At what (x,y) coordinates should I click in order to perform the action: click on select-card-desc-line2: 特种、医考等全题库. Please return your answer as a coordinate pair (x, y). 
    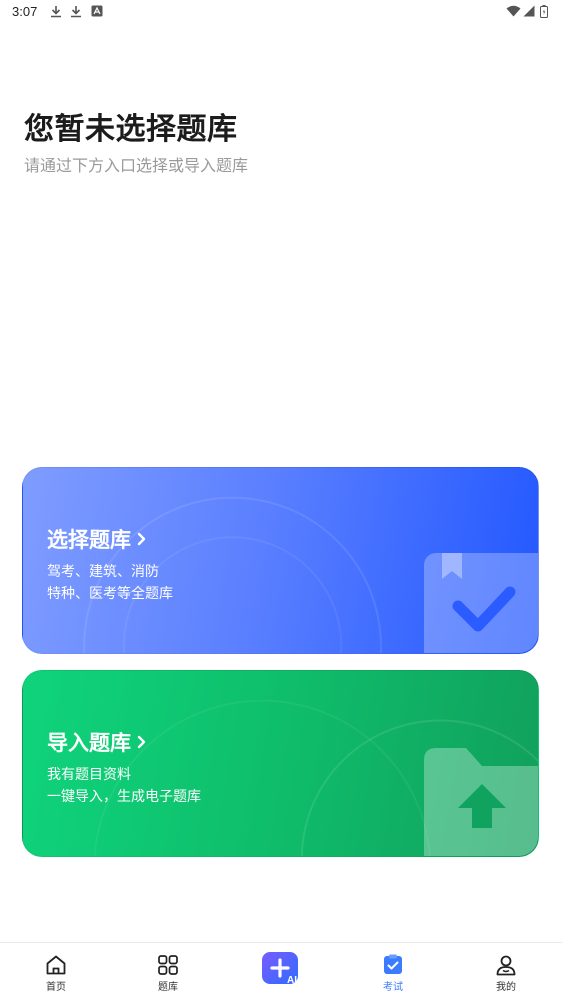
    Looking at the image, I should click on (110, 594).